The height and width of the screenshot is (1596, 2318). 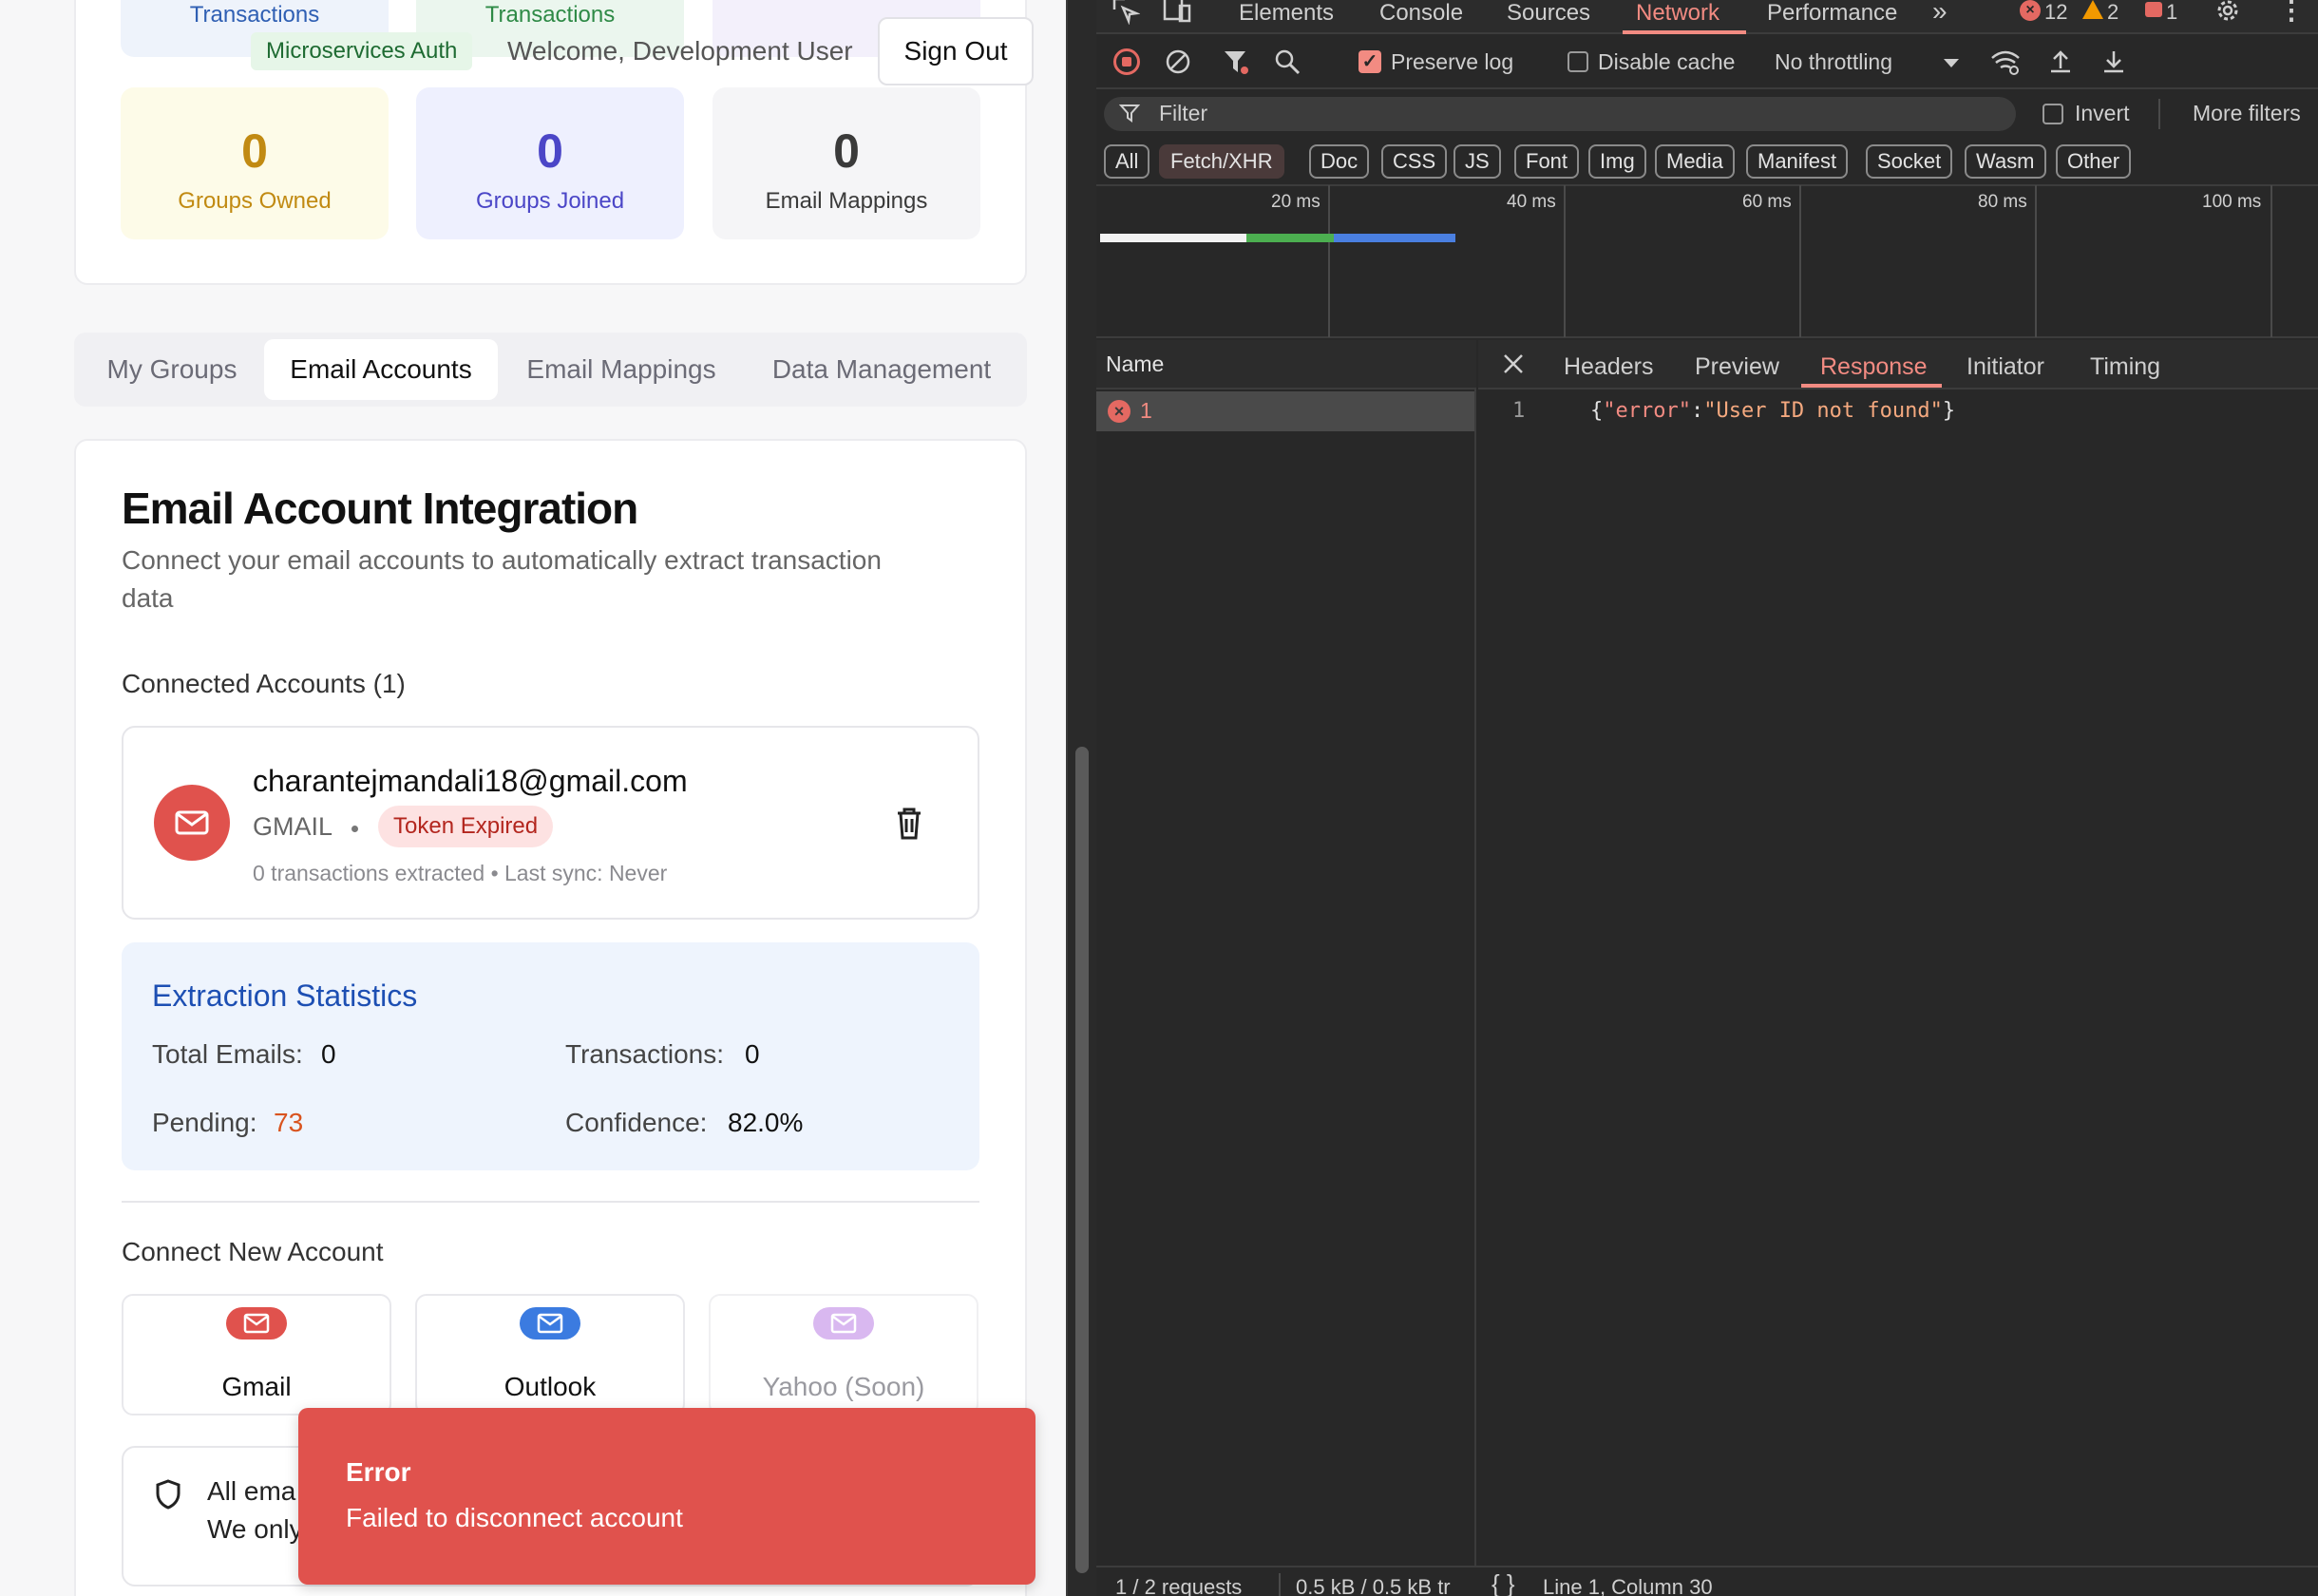 What do you see at coordinates (1800, 261) in the screenshot?
I see `grid-line` at bounding box center [1800, 261].